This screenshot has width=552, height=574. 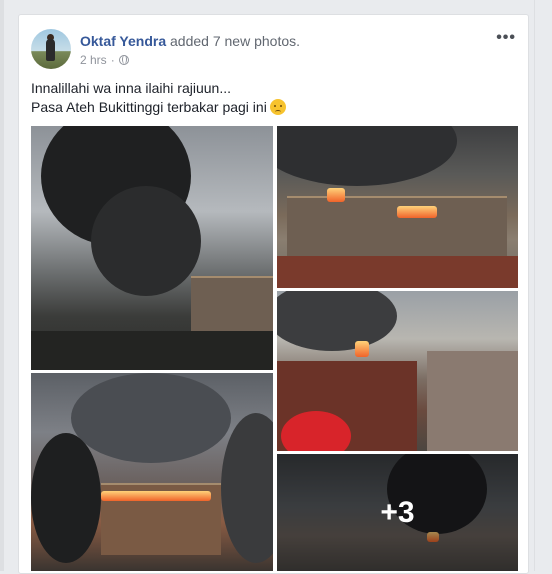 What do you see at coordinates (397, 272) in the screenshot?
I see `roof-shape` at bounding box center [397, 272].